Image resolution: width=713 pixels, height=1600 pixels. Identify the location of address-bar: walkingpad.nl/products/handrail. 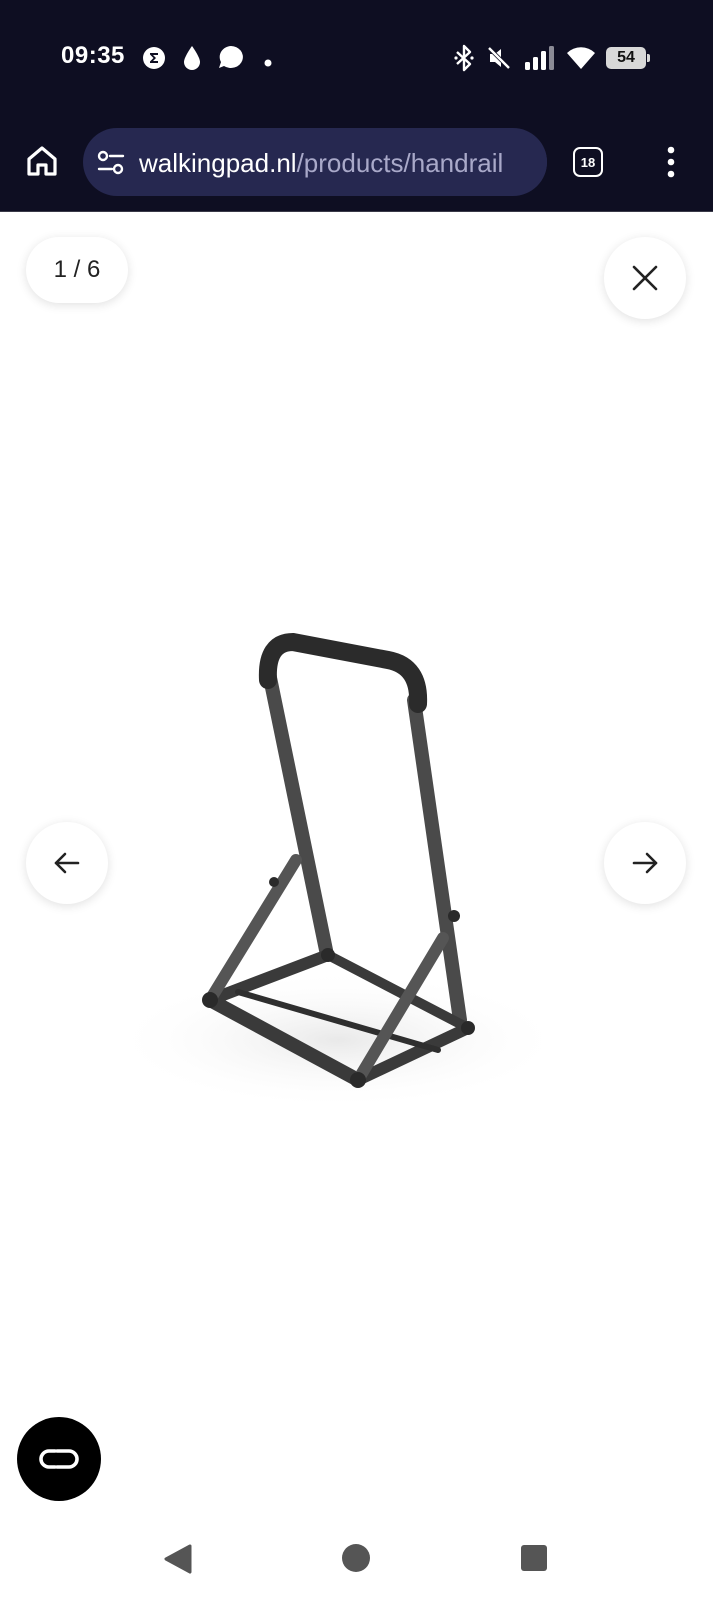
(315, 162).